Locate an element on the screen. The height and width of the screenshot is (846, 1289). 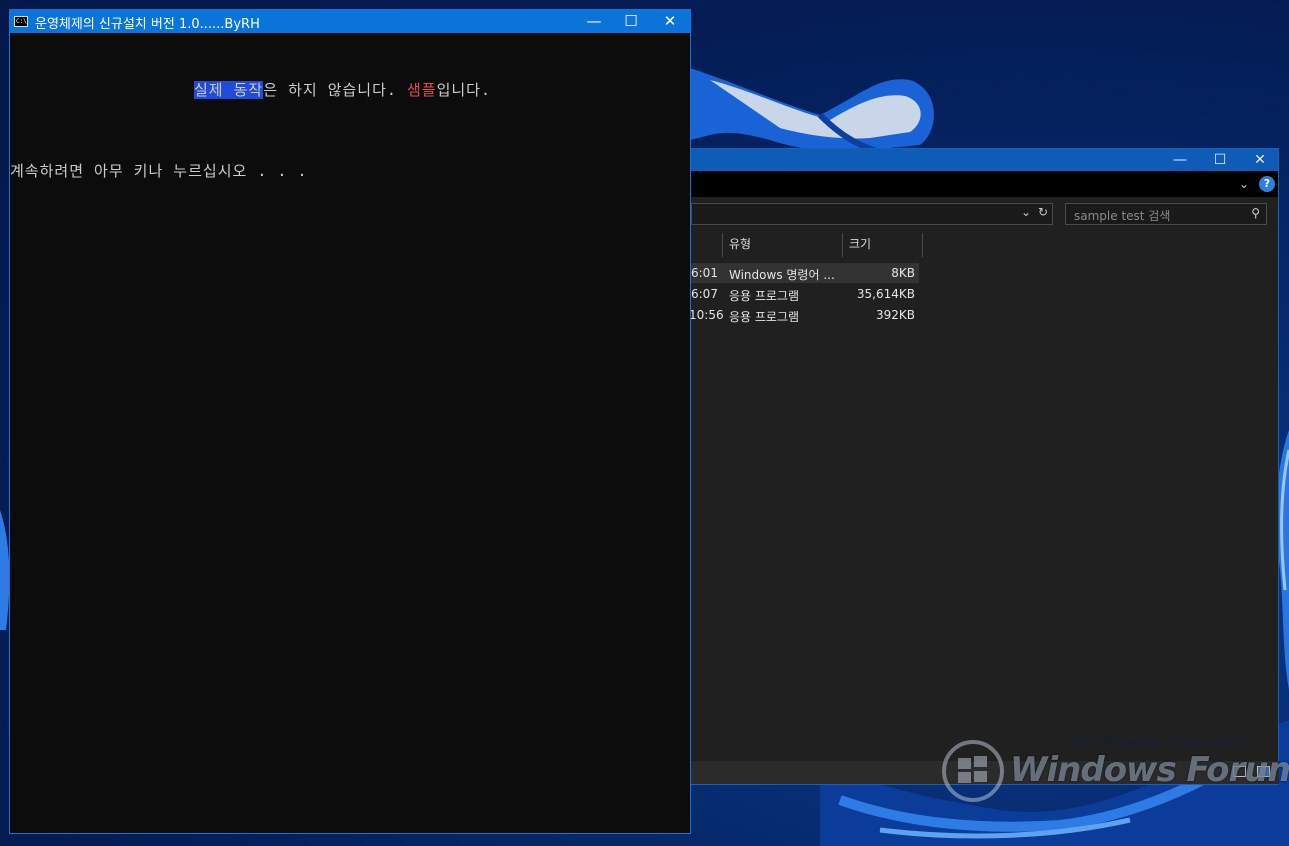
console-minimize-button: — is located at coordinates (594, 21).